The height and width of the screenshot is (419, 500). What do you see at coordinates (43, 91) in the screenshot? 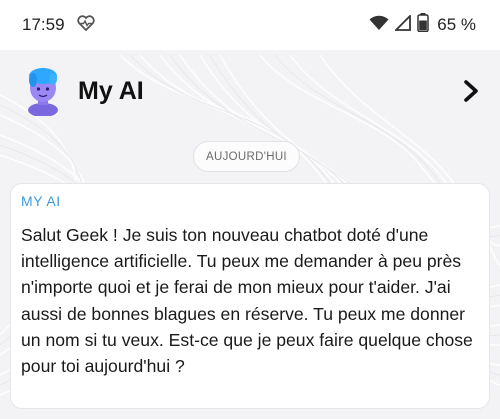
I see `my-ai-avatar` at bounding box center [43, 91].